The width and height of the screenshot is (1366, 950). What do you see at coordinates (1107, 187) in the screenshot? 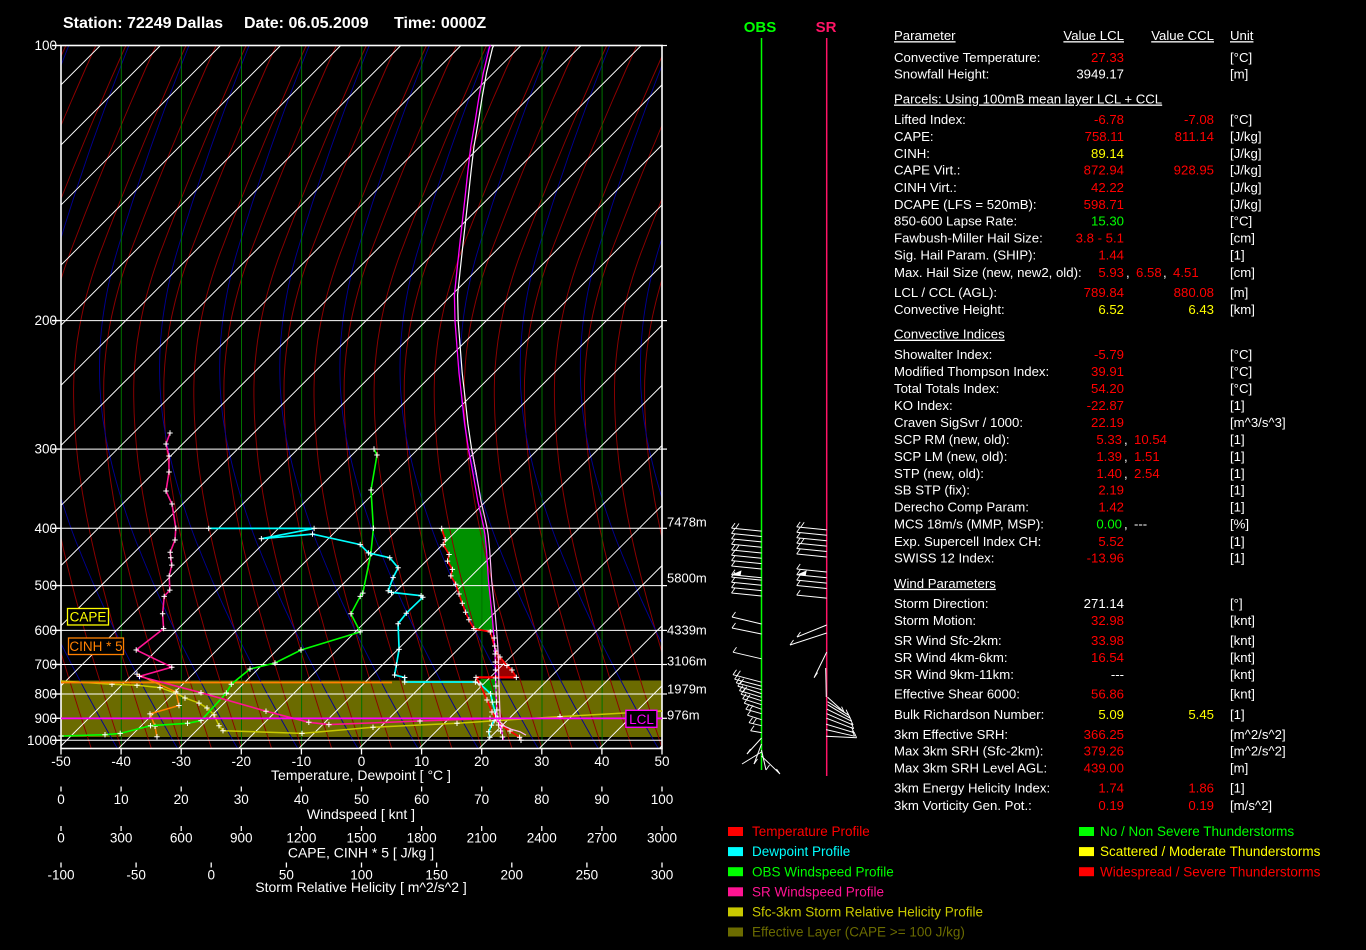
I see `svg-text: 42.22` at bounding box center [1107, 187].